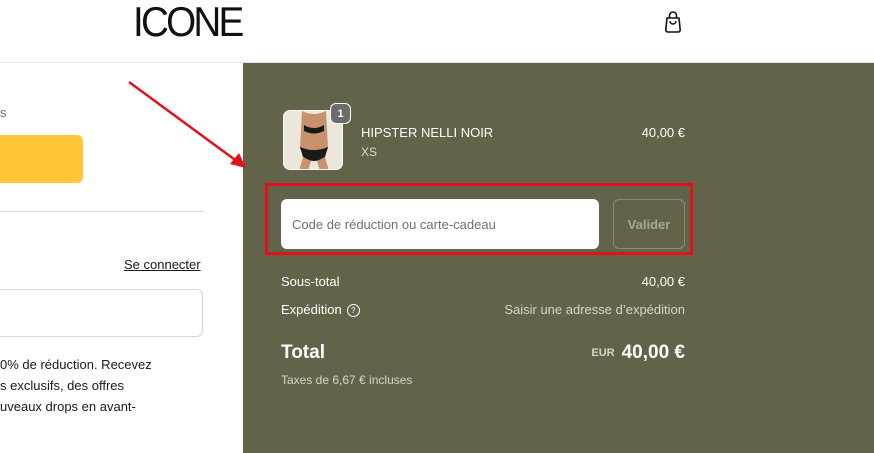  Describe the element at coordinates (340, 113) in the screenshot. I see `quantity-badge: 1` at that location.